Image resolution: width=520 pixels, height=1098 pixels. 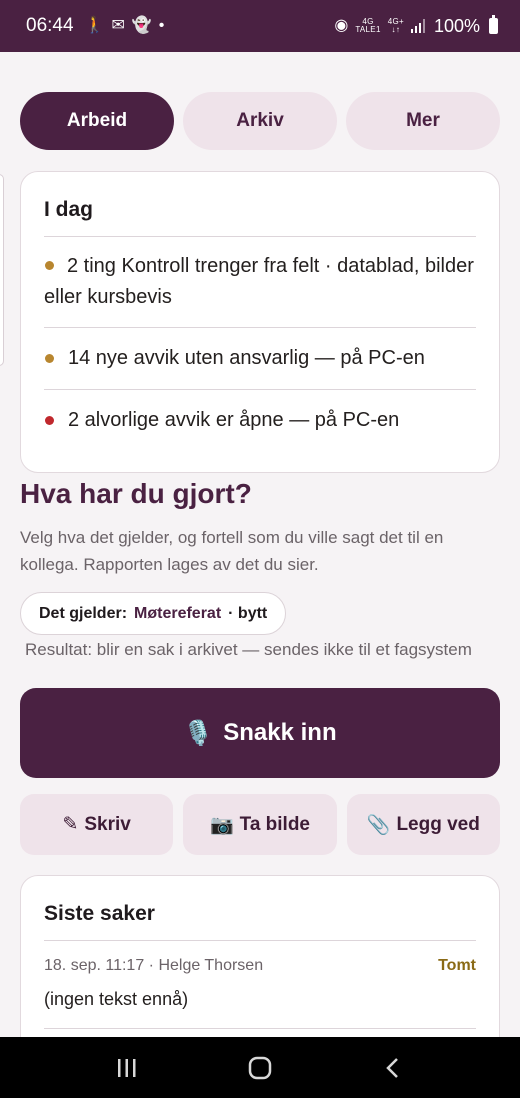 I want to click on pencil-icon: ✎, so click(x=70, y=824).